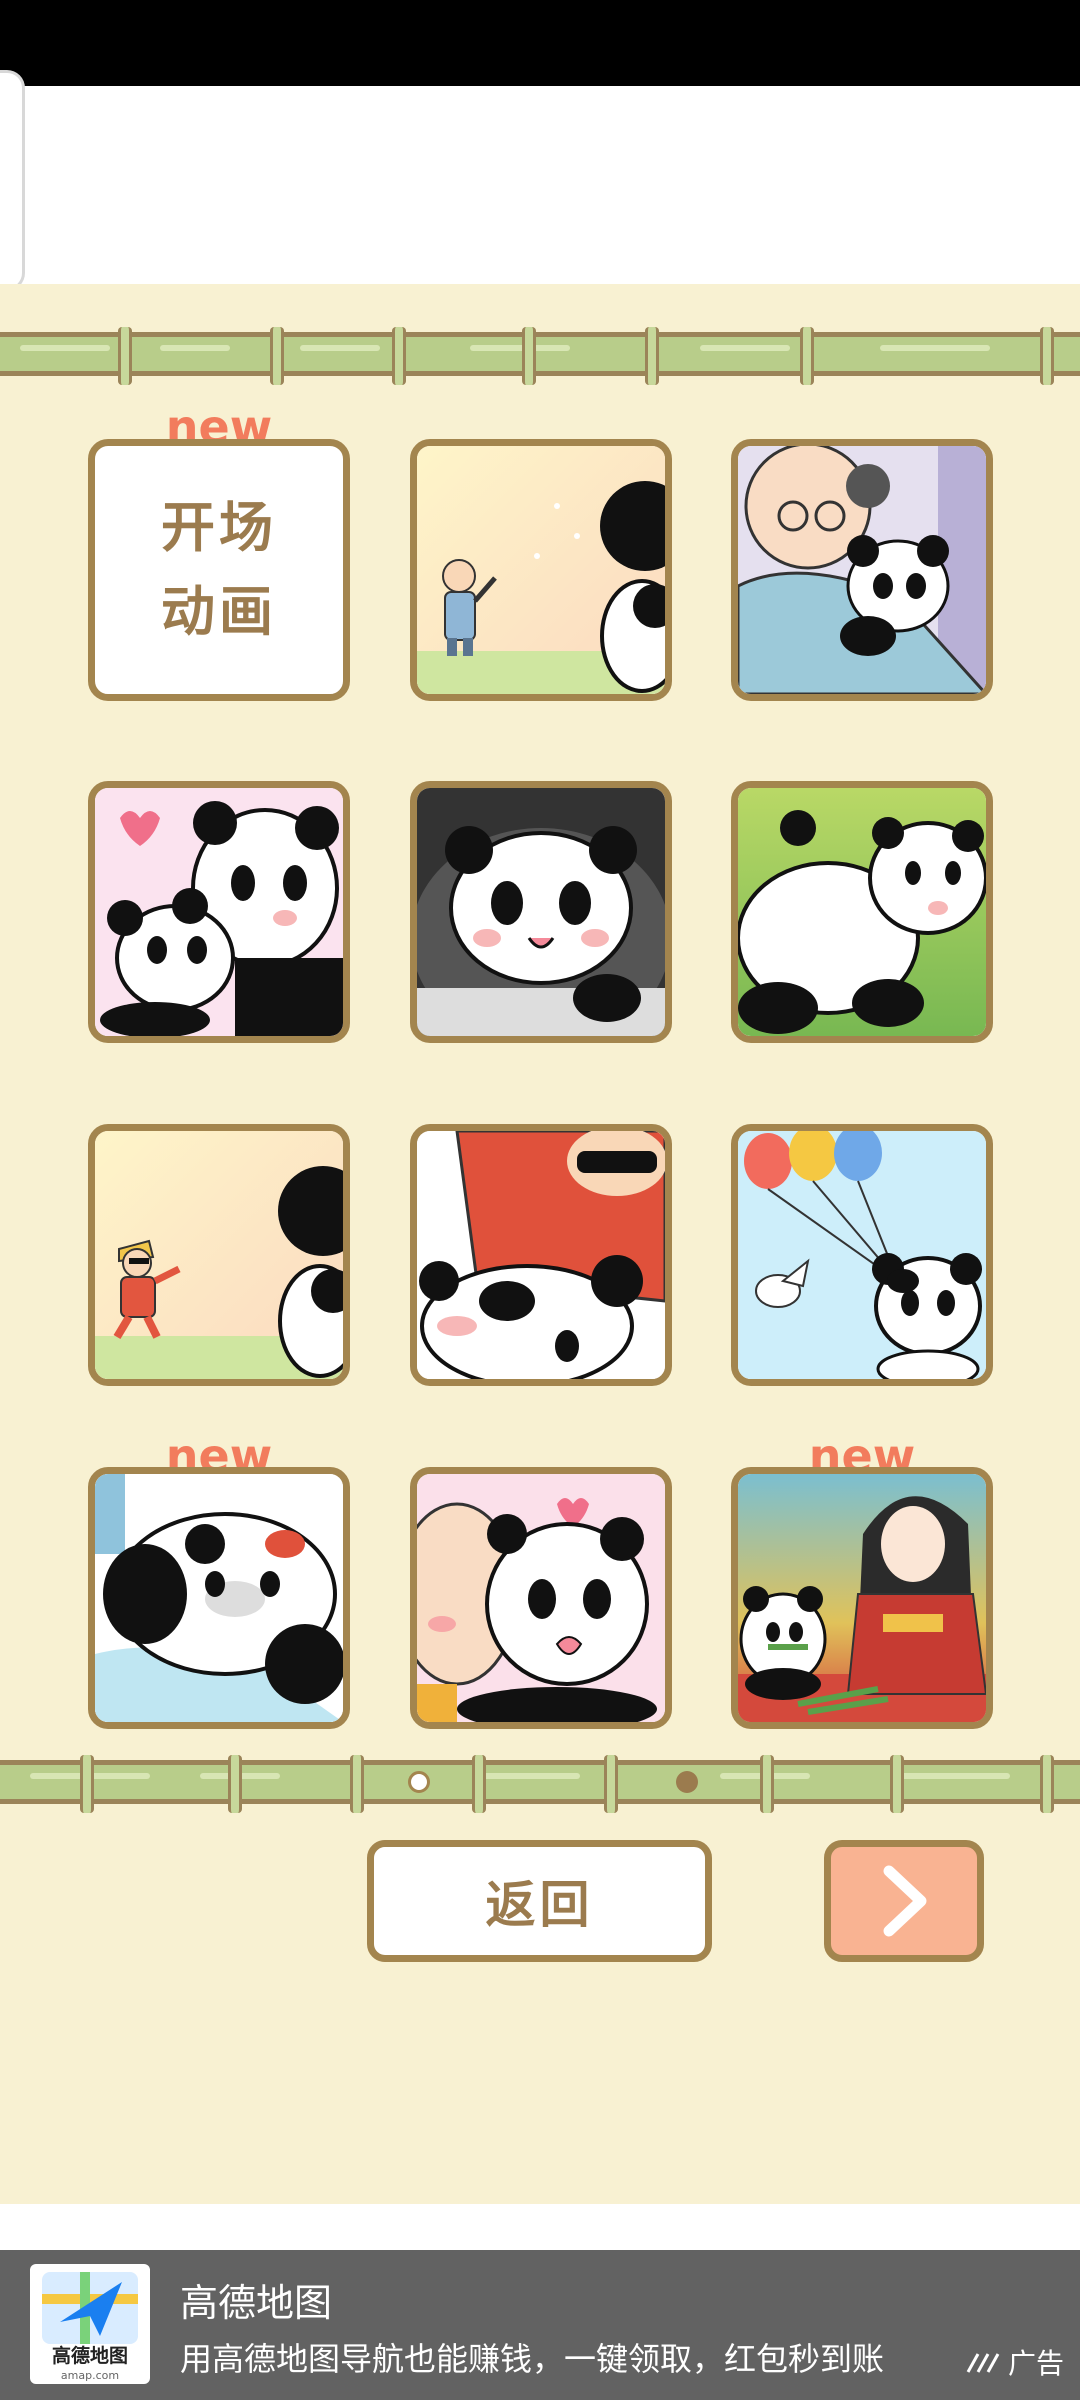 The width and height of the screenshot is (1080, 2400). I want to click on tile-panda-with-kimono-girl, so click(862, 1598).